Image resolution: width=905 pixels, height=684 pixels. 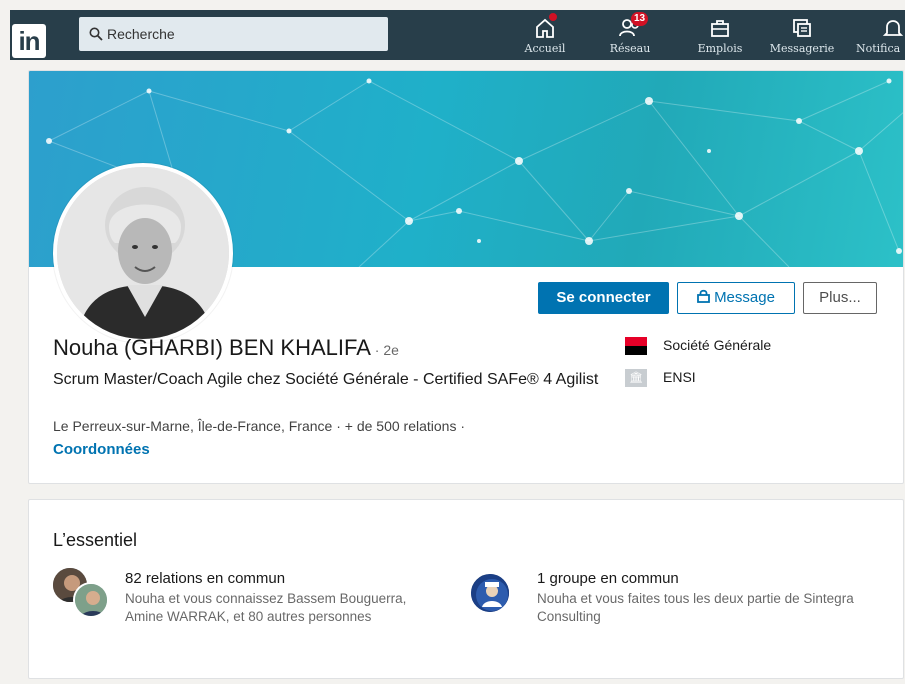 What do you see at coordinates (720, 28) in the screenshot?
I see `briefcase-icon` at bounding box center [720, 28].